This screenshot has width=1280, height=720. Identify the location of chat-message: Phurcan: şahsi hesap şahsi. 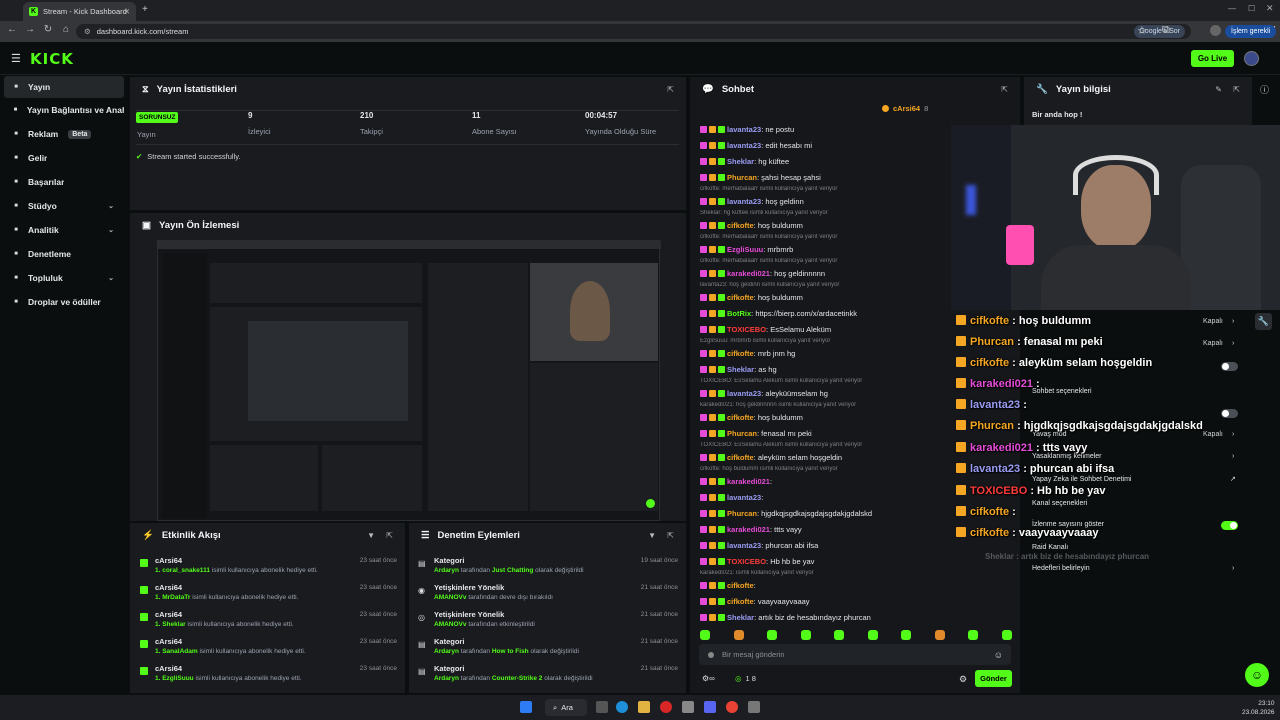
(825, 177).